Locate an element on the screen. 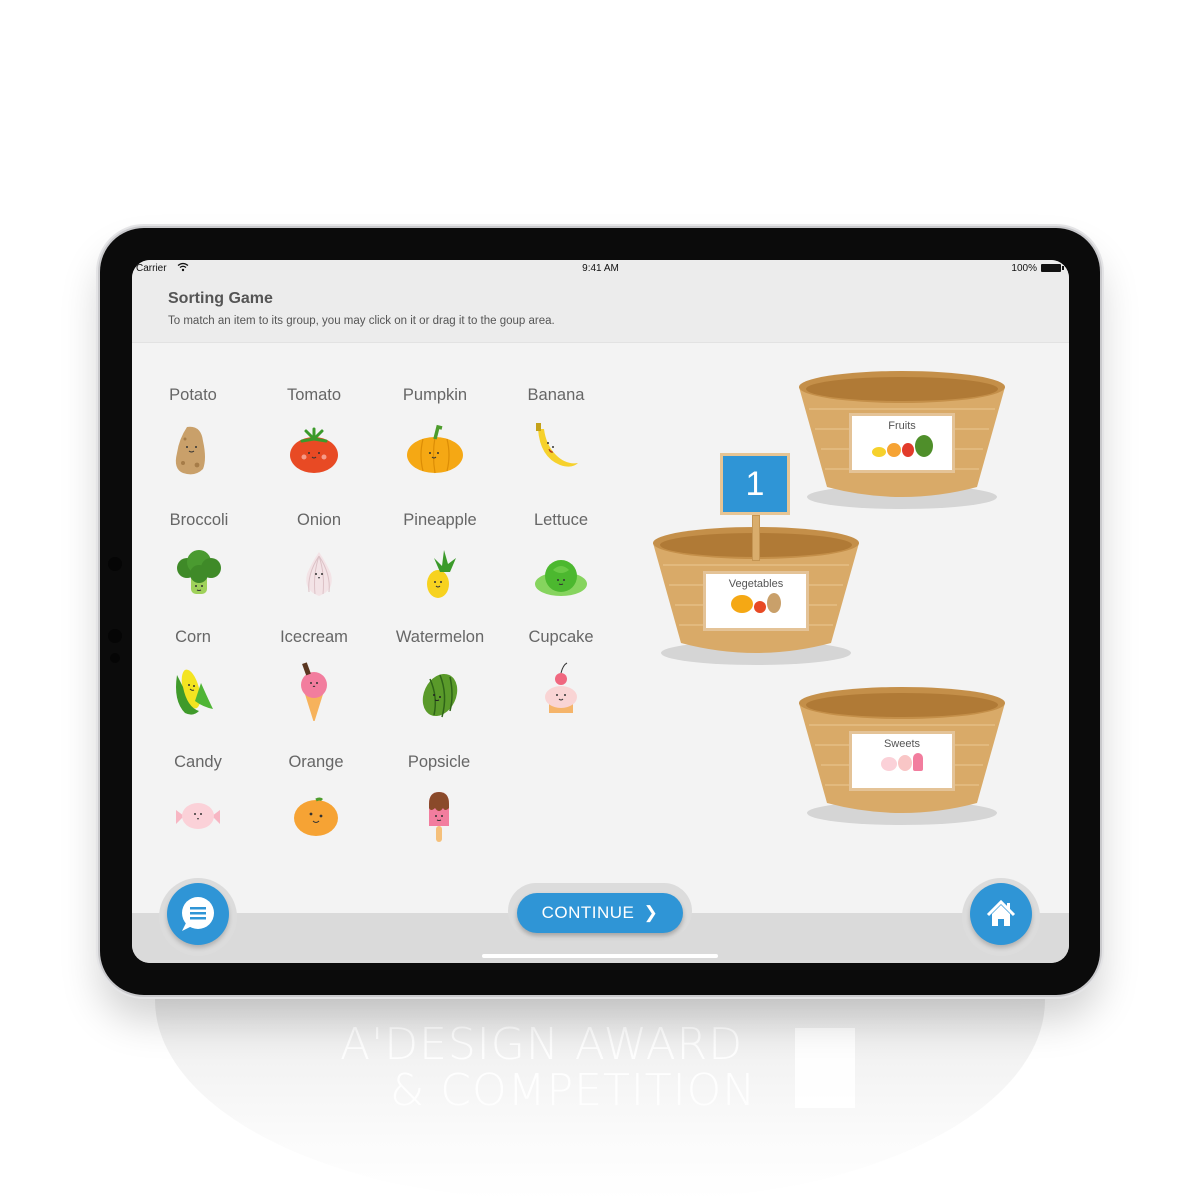 The image size is (1200, 1200). home-button is located at coordinates (1001, 914).